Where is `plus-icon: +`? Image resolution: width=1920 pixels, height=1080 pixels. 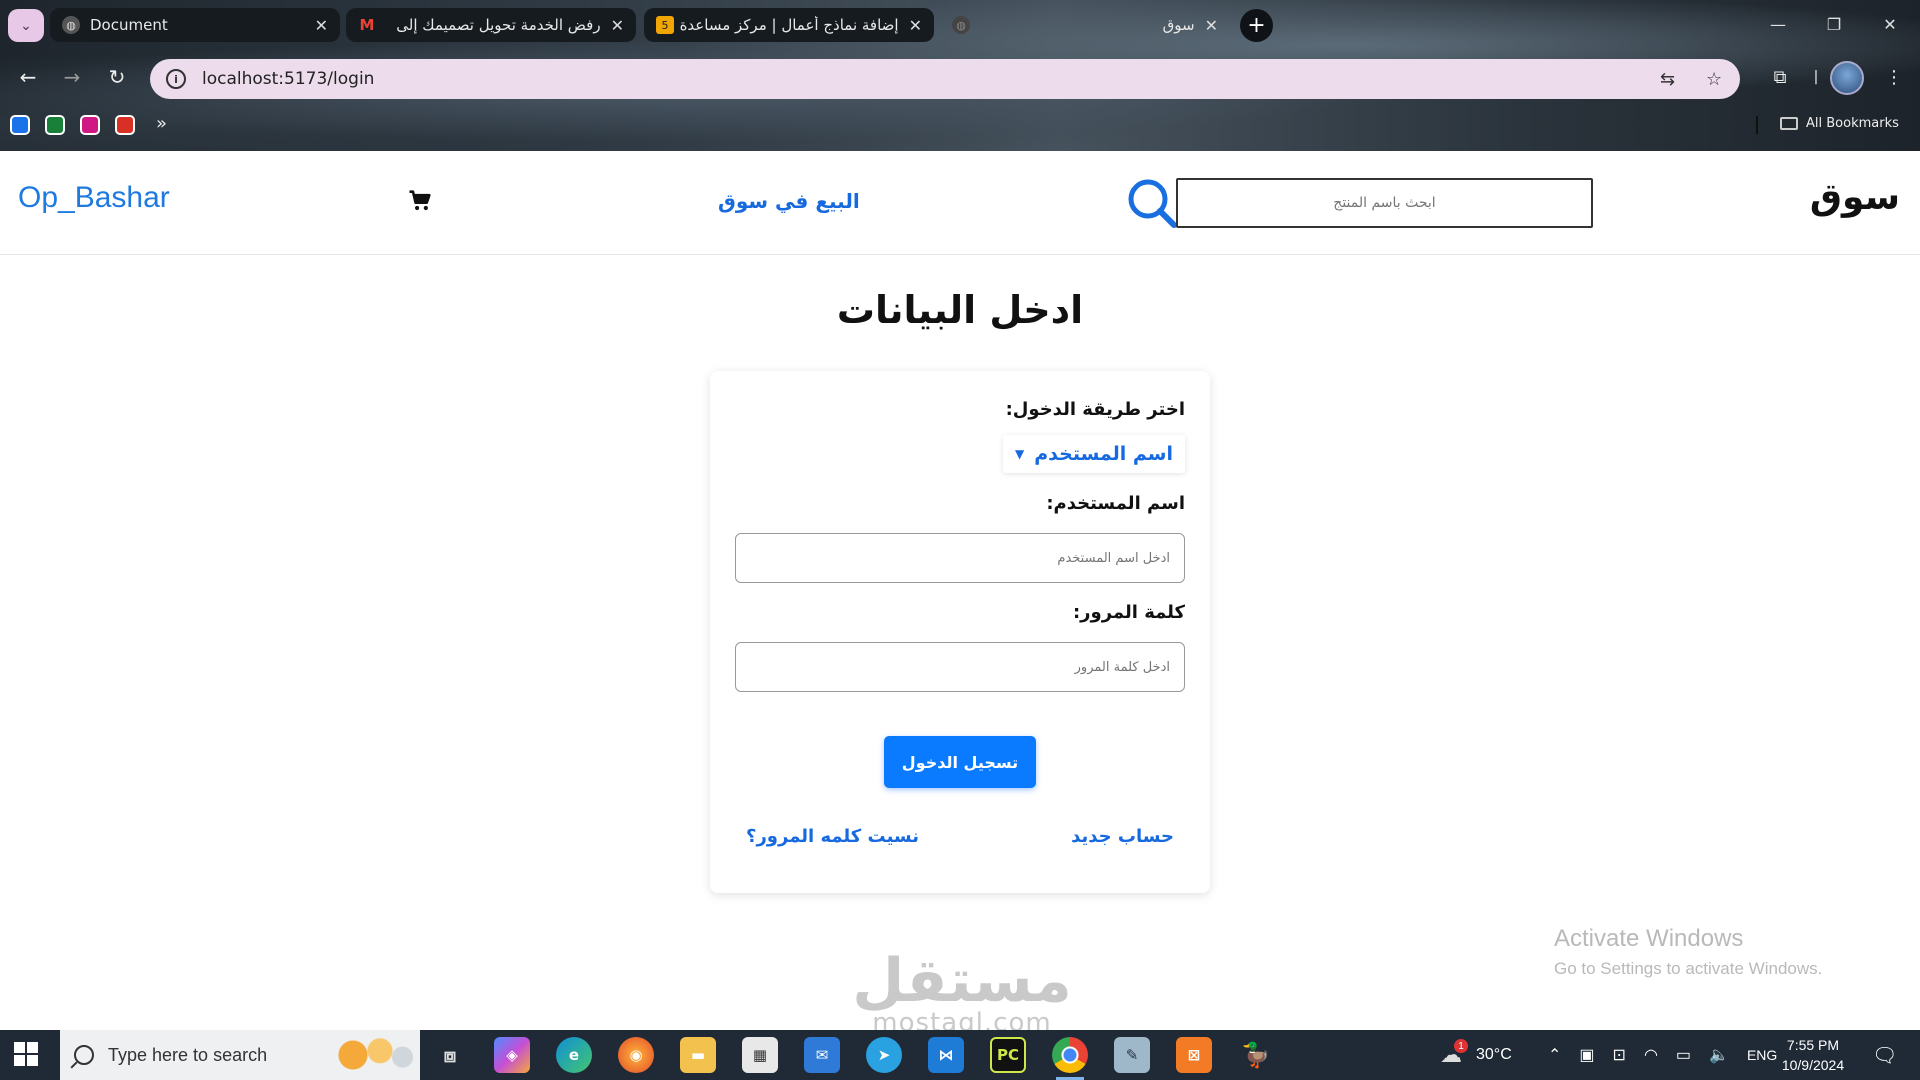 plus-icon: + is located at coordinates (1256, 25).